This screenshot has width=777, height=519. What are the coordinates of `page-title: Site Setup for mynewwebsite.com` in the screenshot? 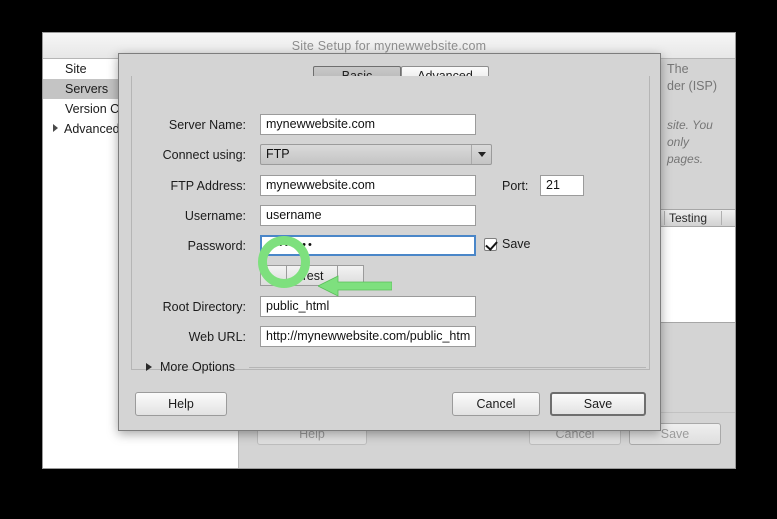 It's located at (389, 45).